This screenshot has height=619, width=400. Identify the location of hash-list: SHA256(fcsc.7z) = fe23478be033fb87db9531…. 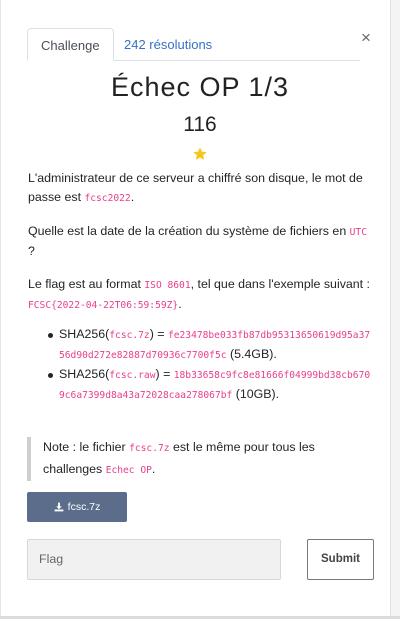
(200, 365).